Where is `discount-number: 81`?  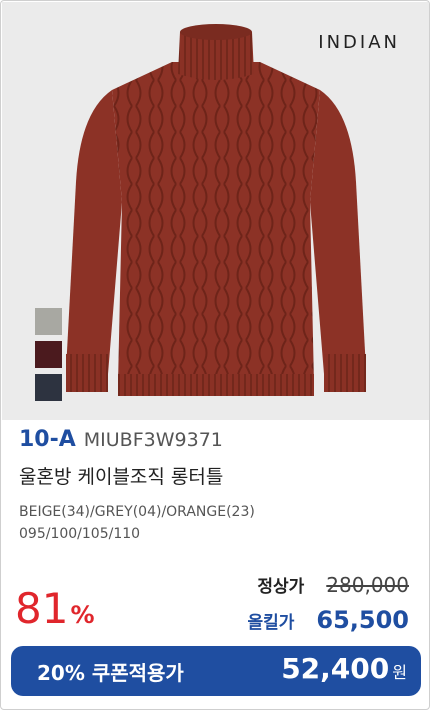 discount-number: 81 is located at coordinates (42, 608).